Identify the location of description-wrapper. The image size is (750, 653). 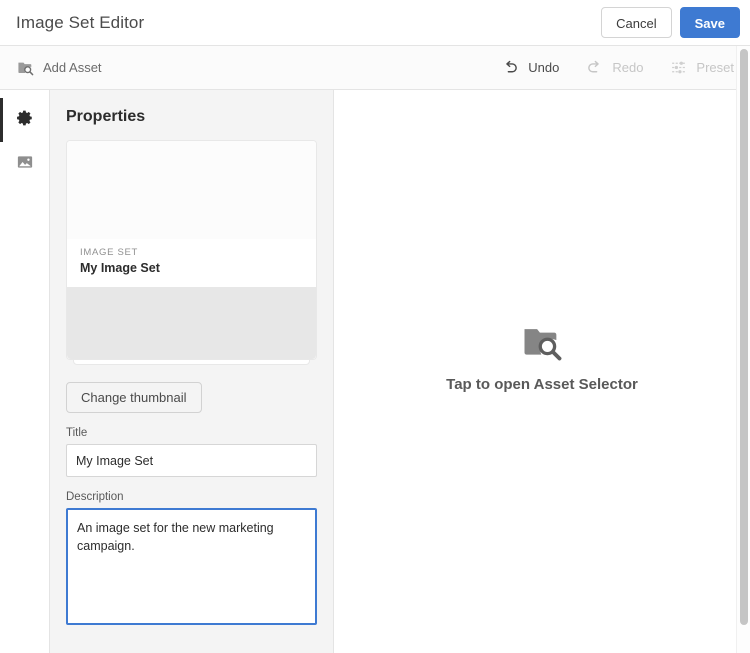
(191, 569).